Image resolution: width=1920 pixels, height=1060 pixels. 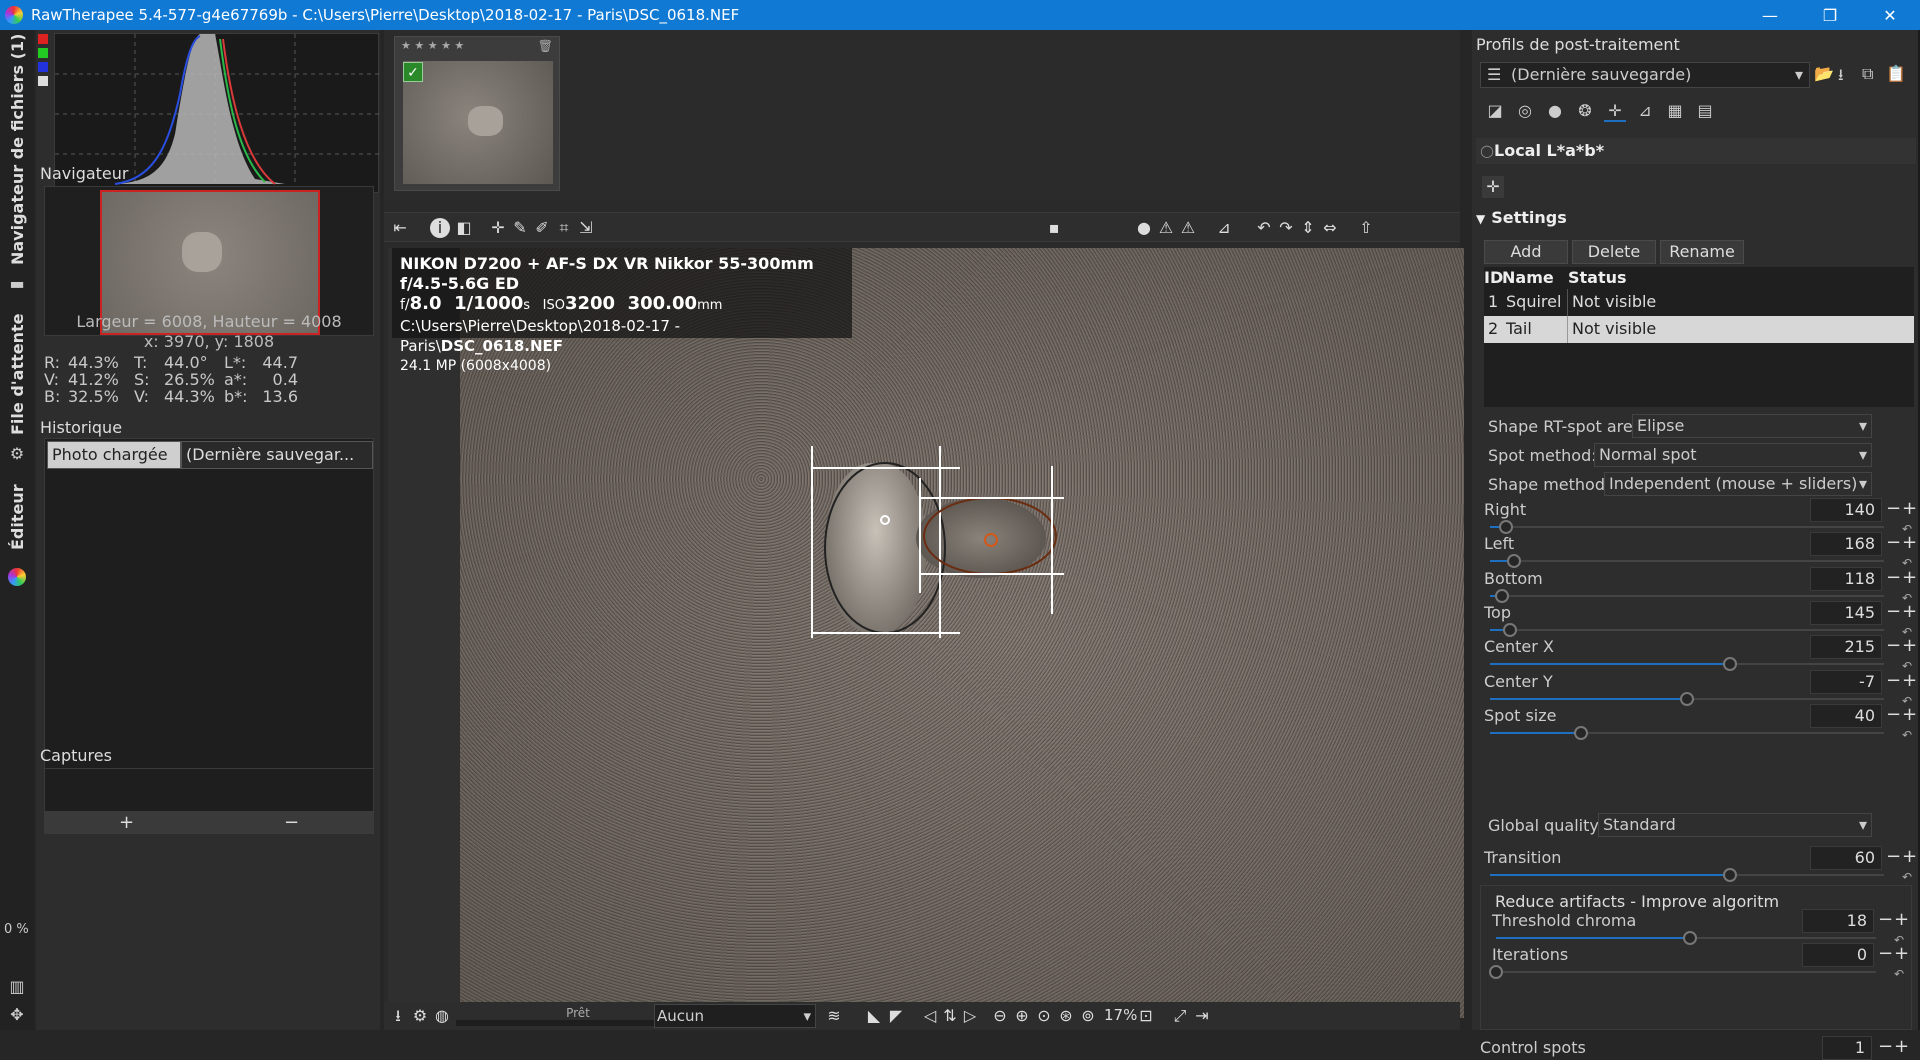 I want to click on zoom-fit-icon: ⊛, so click(x=1066, y=1016).